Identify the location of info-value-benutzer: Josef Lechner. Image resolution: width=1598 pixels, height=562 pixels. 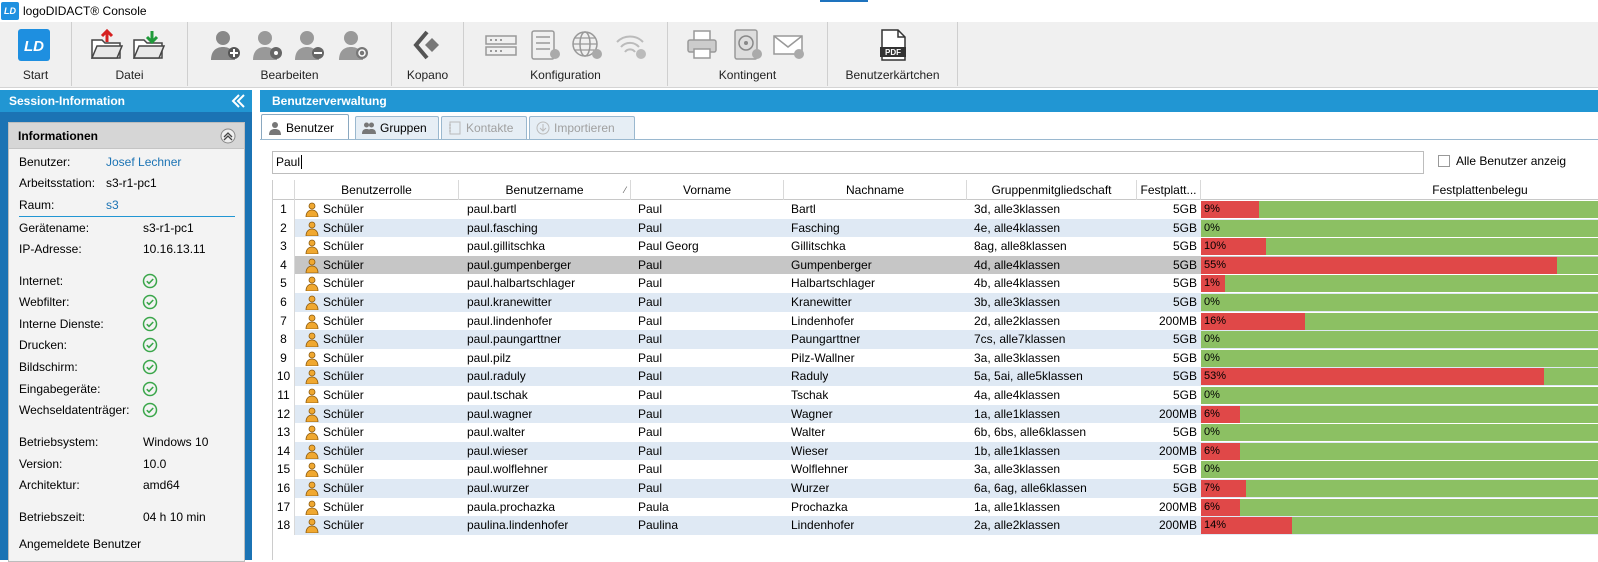
(143, 162).